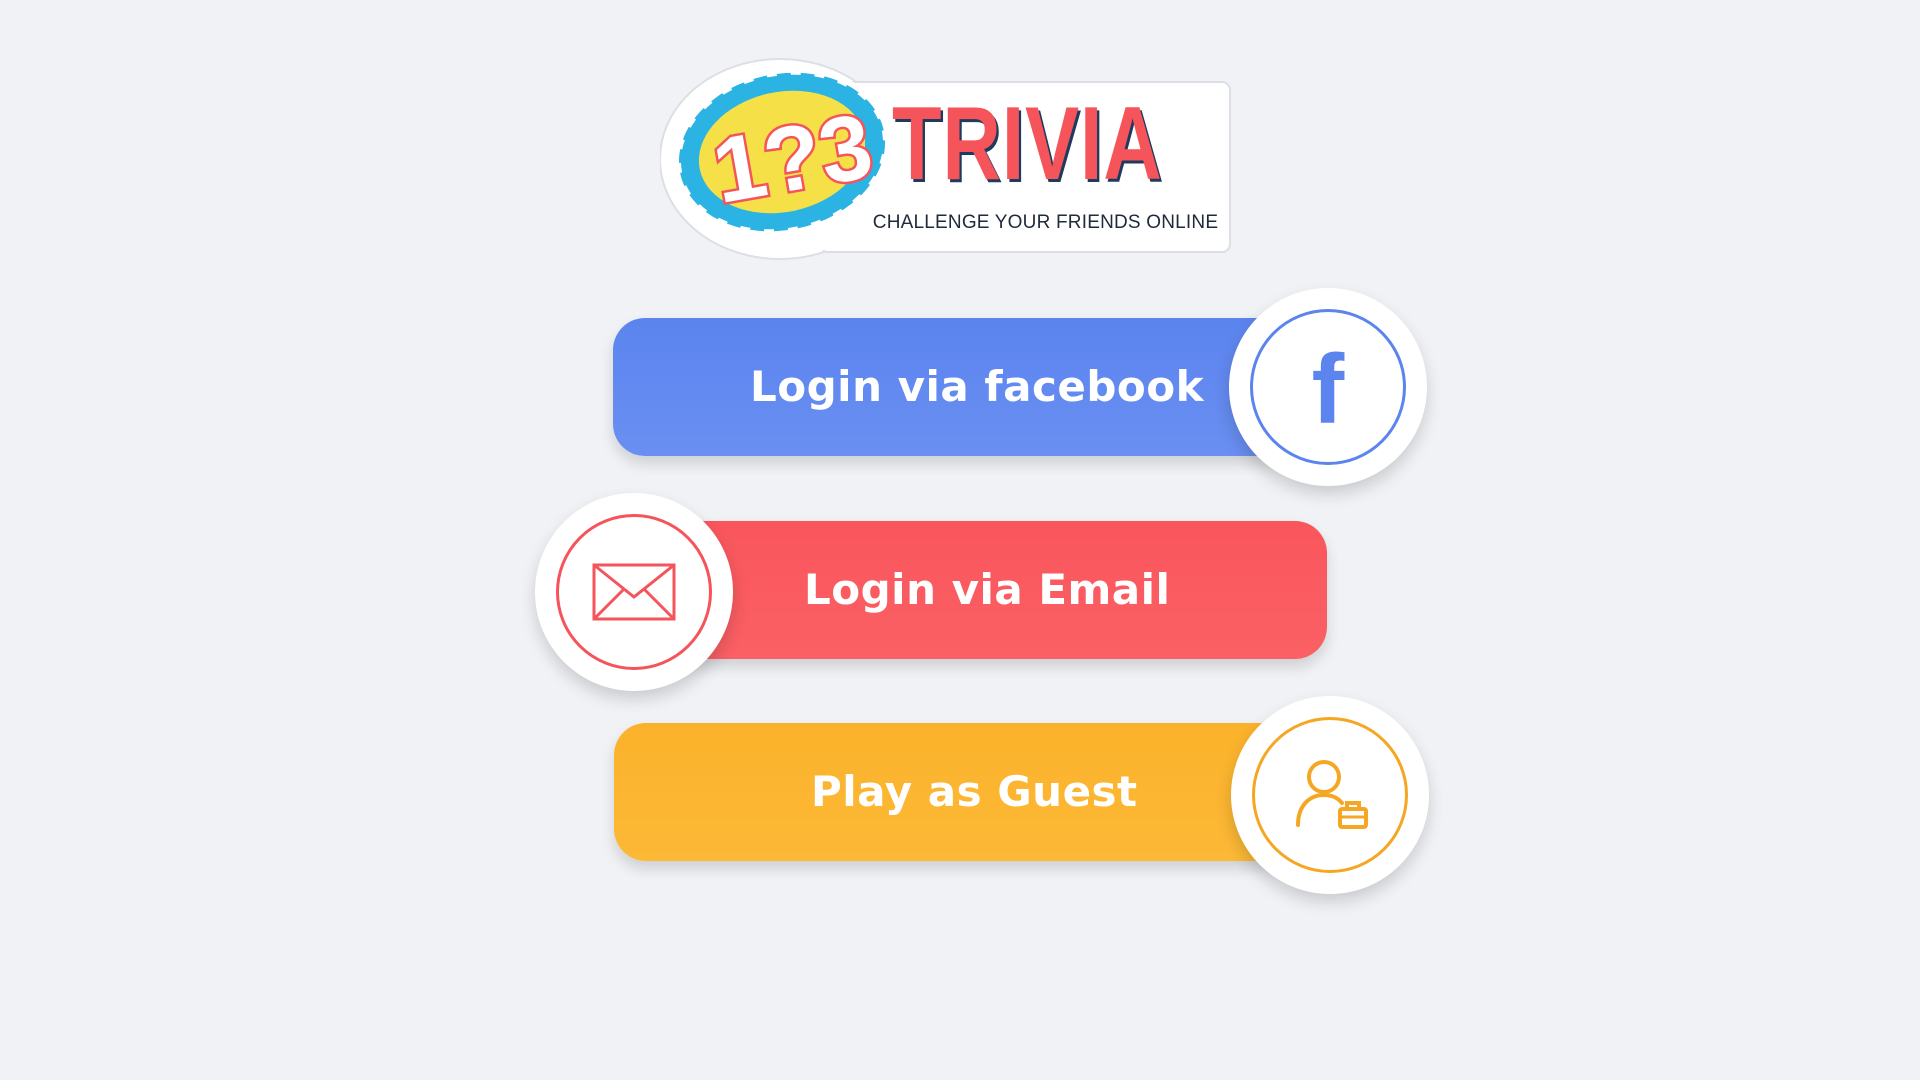 The image size is (1920, 1080). I want to click on guest-badge, so click(1330, 795).